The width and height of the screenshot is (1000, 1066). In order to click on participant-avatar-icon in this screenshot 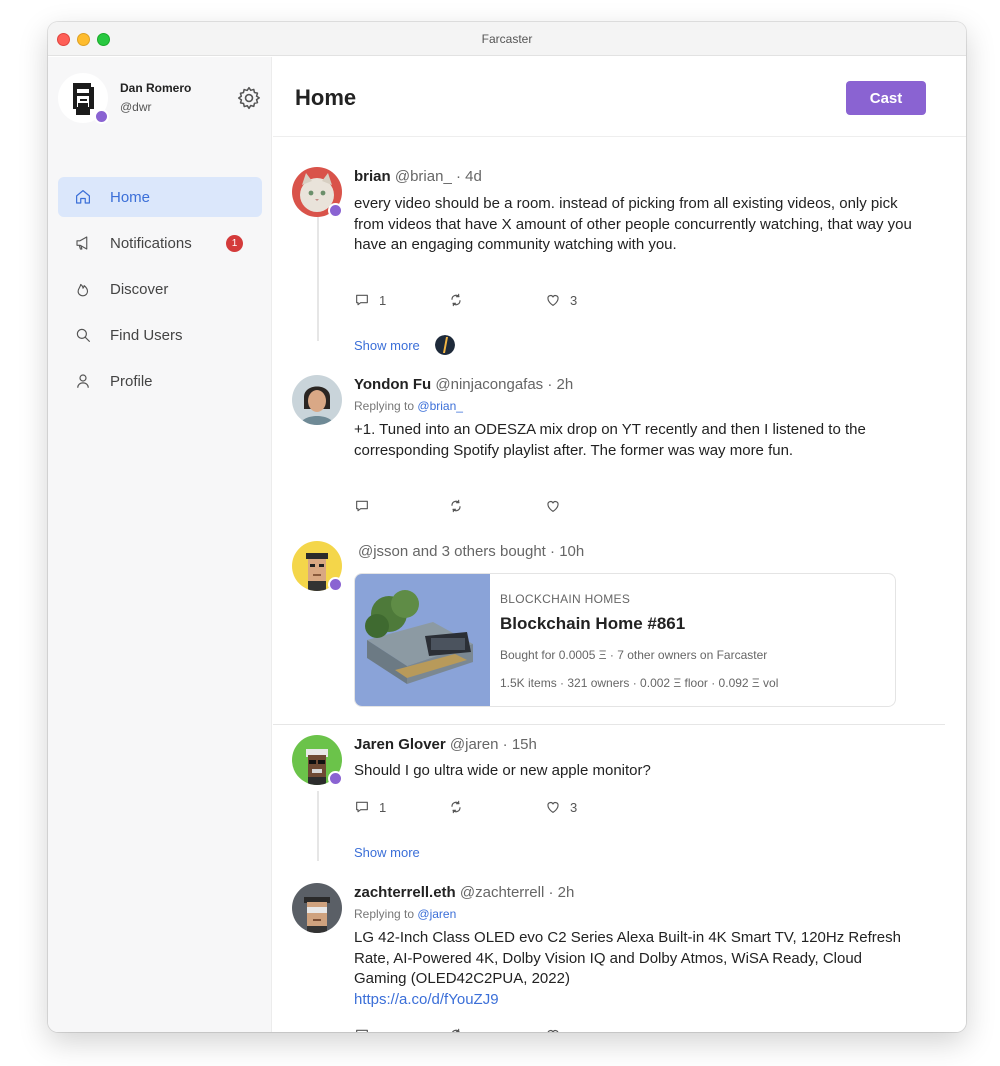, I will do `click(445, 345)`.